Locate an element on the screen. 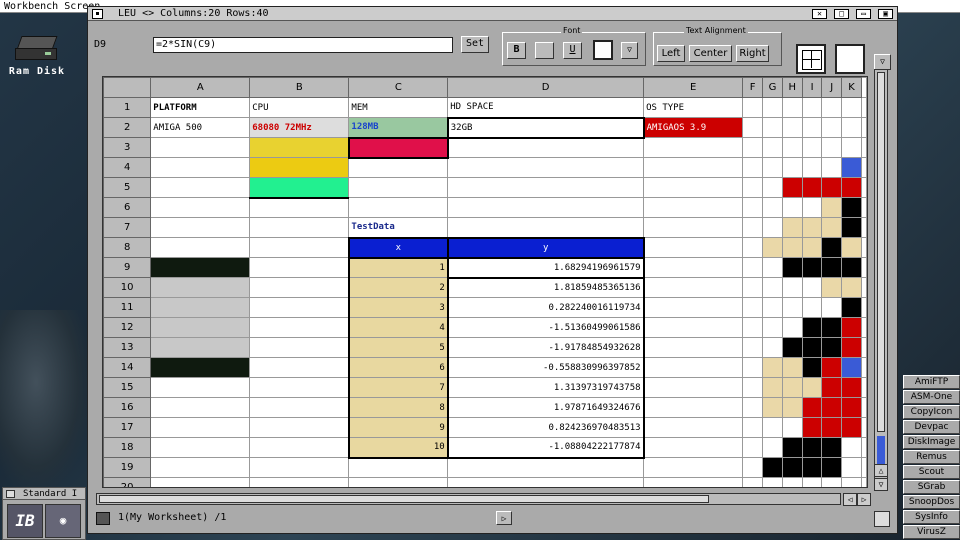 The width and height of the screenshot is (960, 540). dock-button: ASM-One is located at coordinates (931, 397).